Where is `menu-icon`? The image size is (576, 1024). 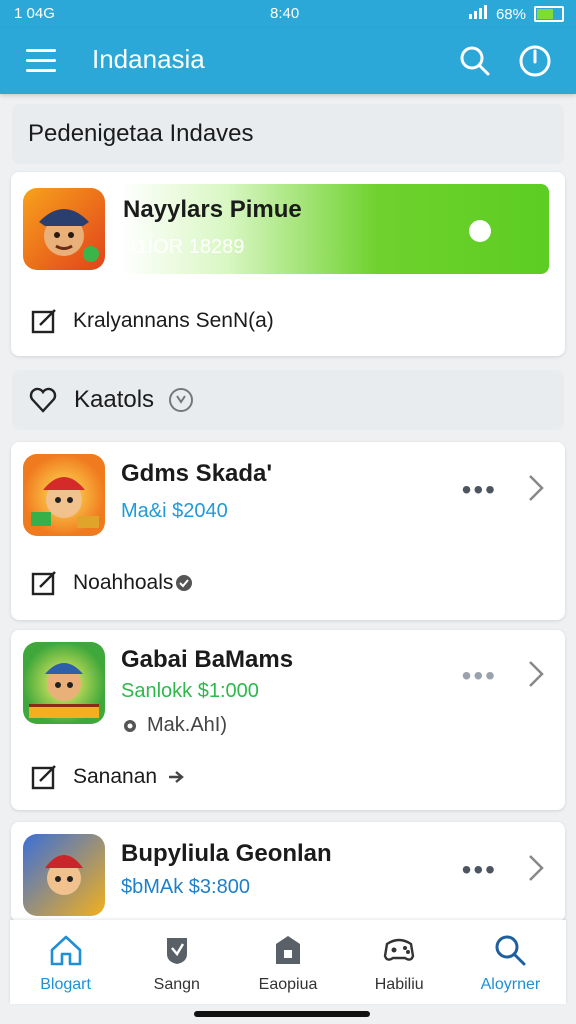
menu-icon is located at coordinates (41, 61).